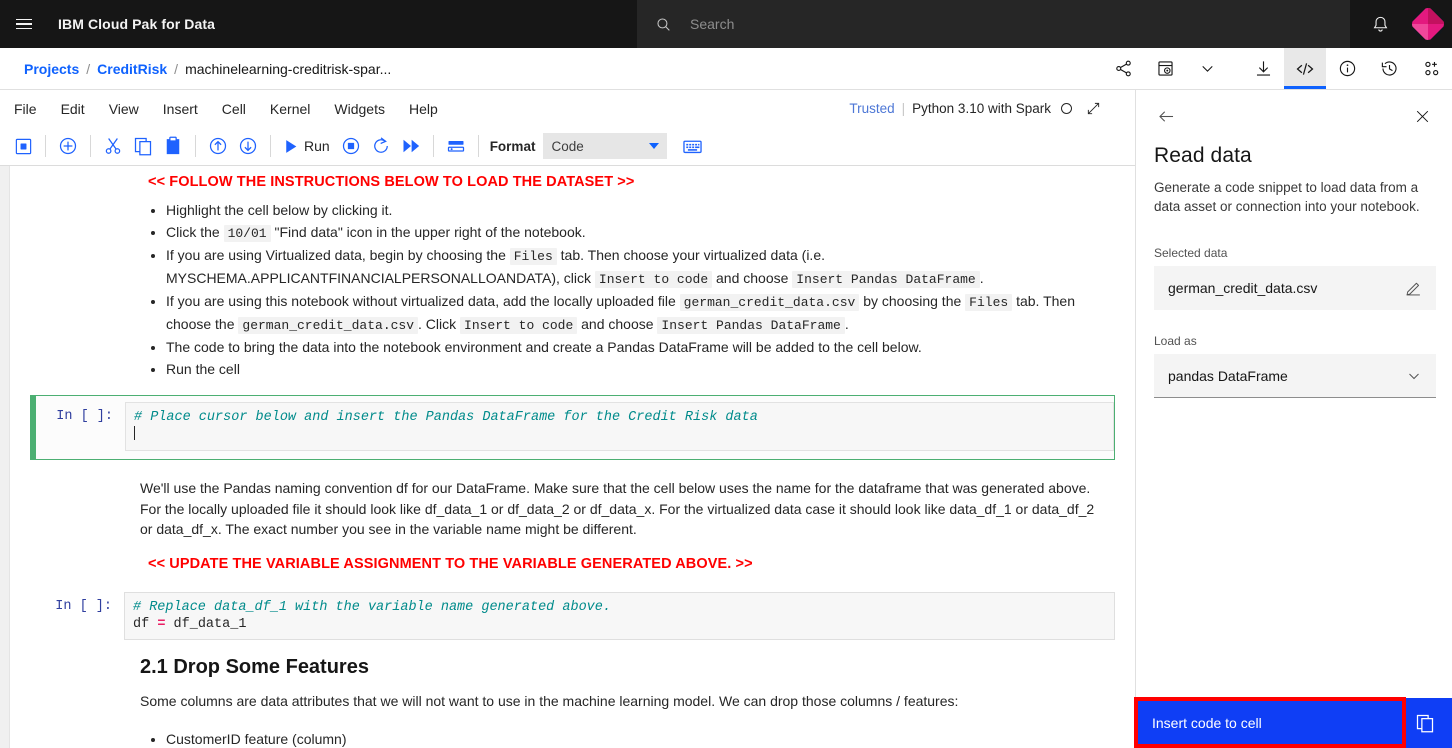  What do you see at coordinates (1413, 287) in the screenshot?
I see `edit-pencil-icon` at bounding box center [1413, 287].